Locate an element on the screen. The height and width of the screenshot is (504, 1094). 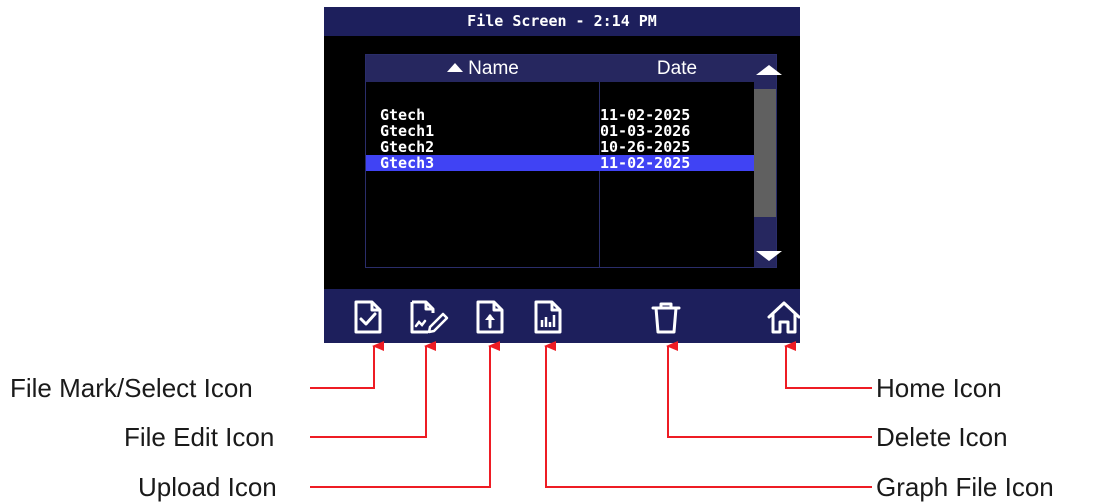
callout-delete: Delete Icon is located at coordinates (942, 437).